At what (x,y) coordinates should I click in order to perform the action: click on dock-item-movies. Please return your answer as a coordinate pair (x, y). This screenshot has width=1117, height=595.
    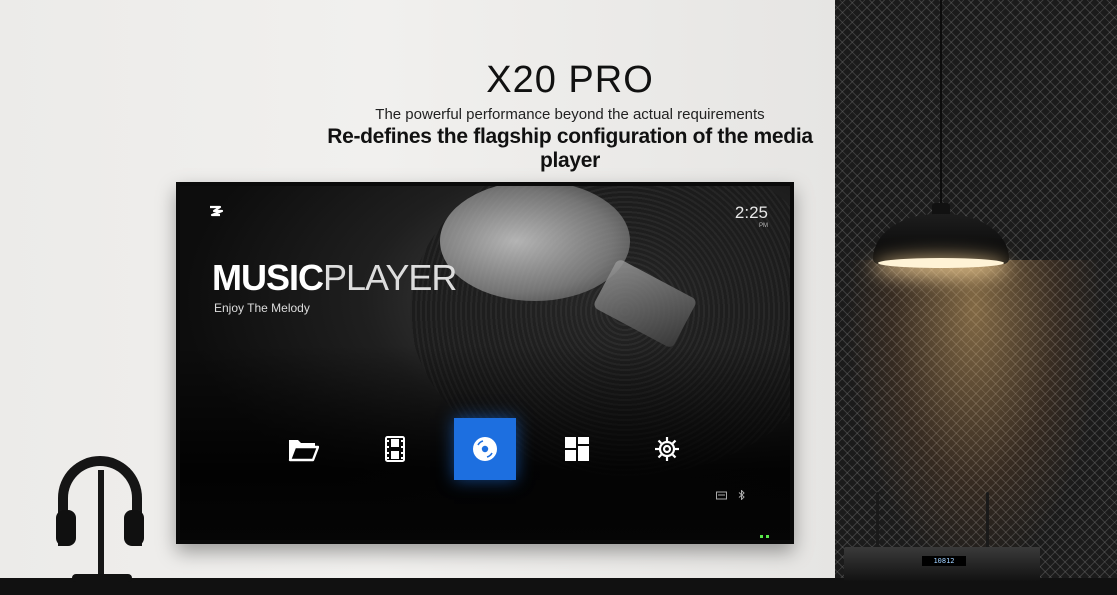
    Looking at the image, I should click on (395, 449).